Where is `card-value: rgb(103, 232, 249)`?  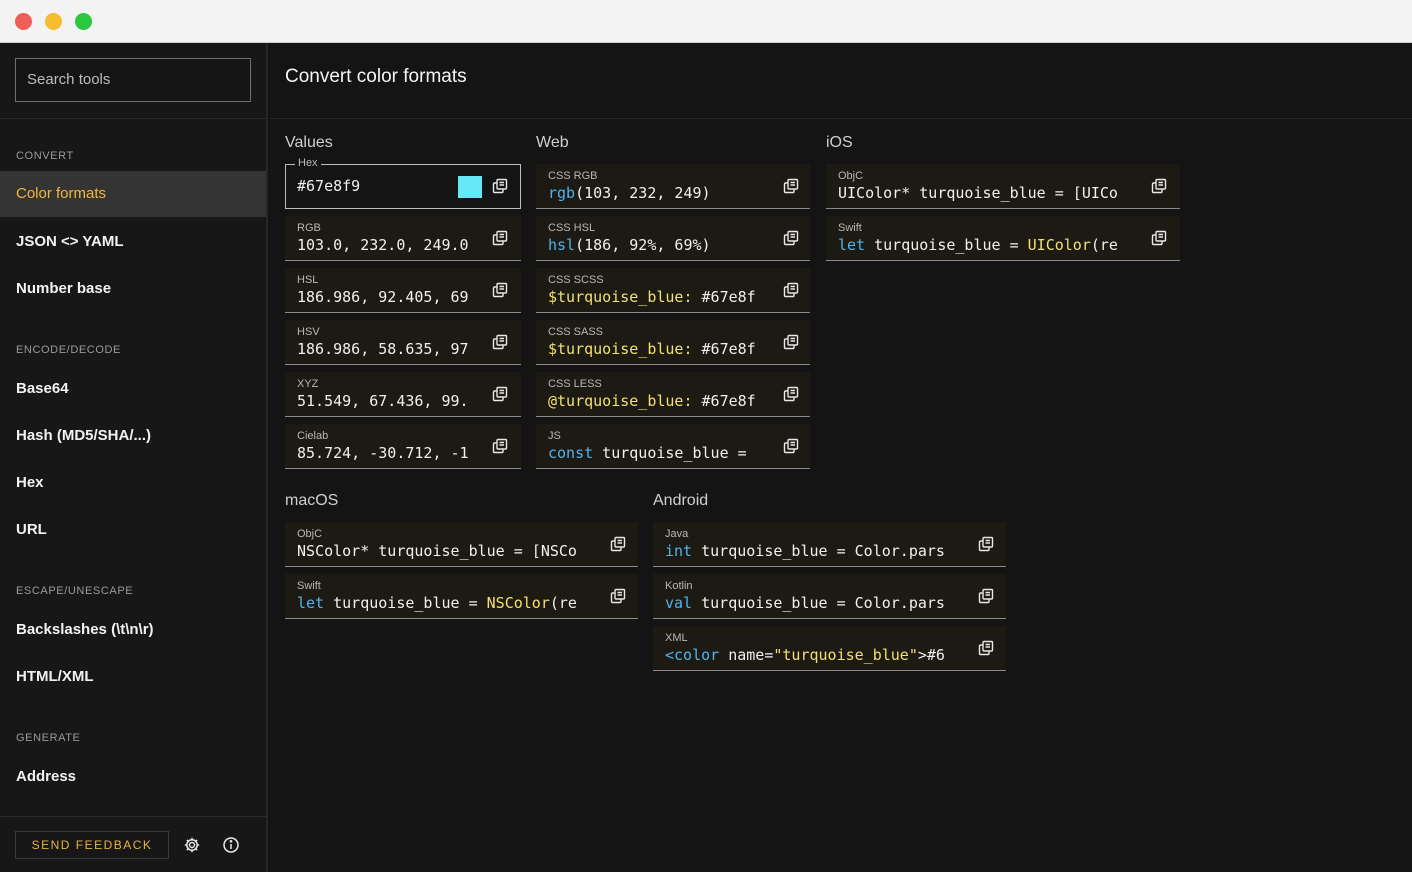
card-value: rgb(103, 232, 249) is located at coordinates (629, 193).